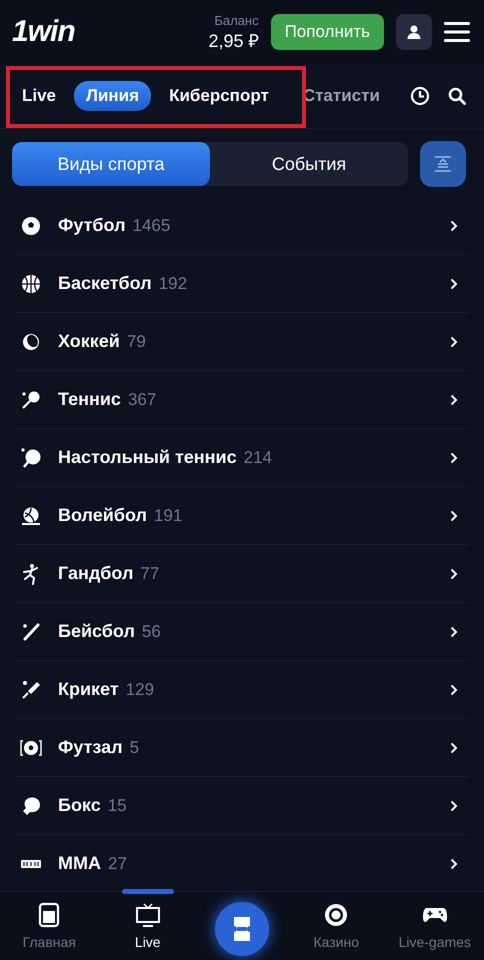 The image size is (484, 960). What do you see at coordinates (79, 863) in the screenshot?
I see `sport-name: MMA` at bounding box center [79, 863].